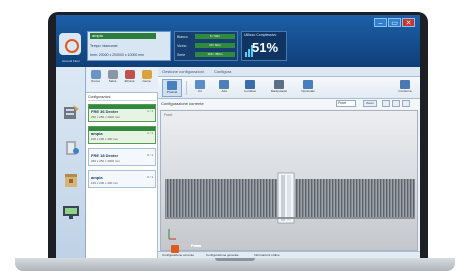 This screenshot has width=470, height=271. I want to click on kit-button: Kit, so click(200, 88).